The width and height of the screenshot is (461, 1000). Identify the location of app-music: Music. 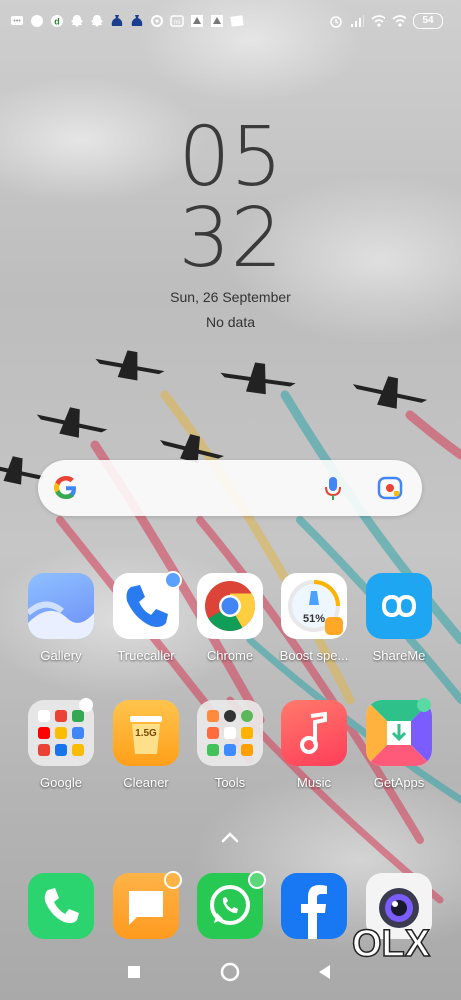
(314, 745).